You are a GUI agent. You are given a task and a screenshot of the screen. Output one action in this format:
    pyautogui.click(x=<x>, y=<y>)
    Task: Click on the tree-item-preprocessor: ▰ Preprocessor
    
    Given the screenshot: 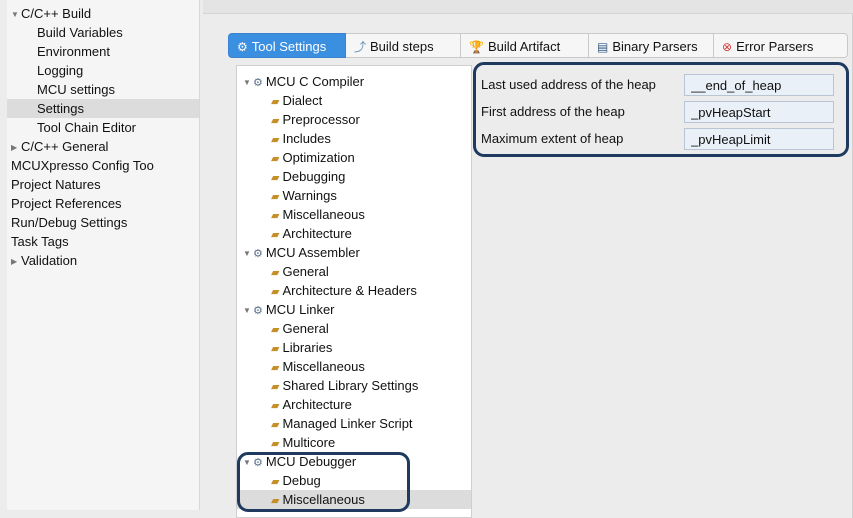 What is the action you would take?
    pyautogui.click(x=354, y=119)
    